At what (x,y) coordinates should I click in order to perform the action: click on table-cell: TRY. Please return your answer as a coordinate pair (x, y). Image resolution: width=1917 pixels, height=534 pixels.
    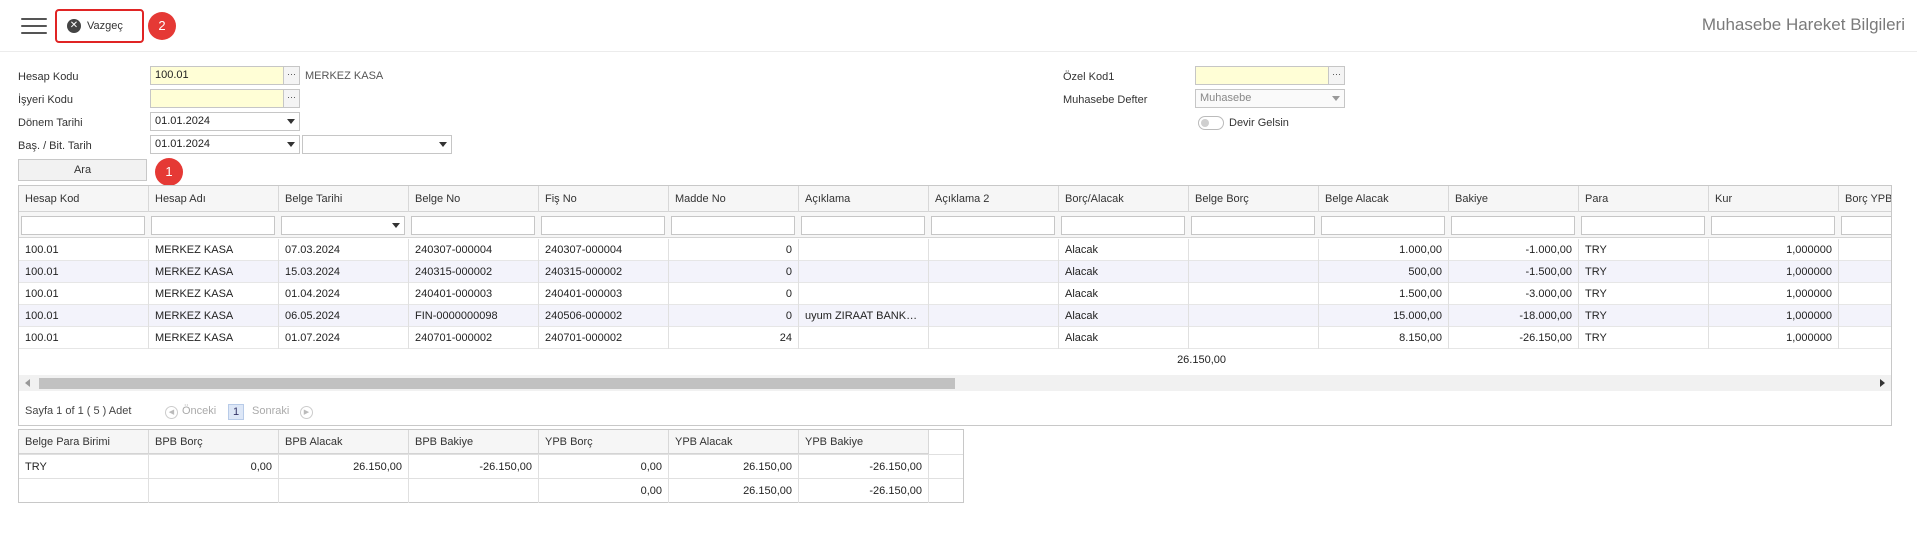
    Looking at the image, I should click on (1644, 338).